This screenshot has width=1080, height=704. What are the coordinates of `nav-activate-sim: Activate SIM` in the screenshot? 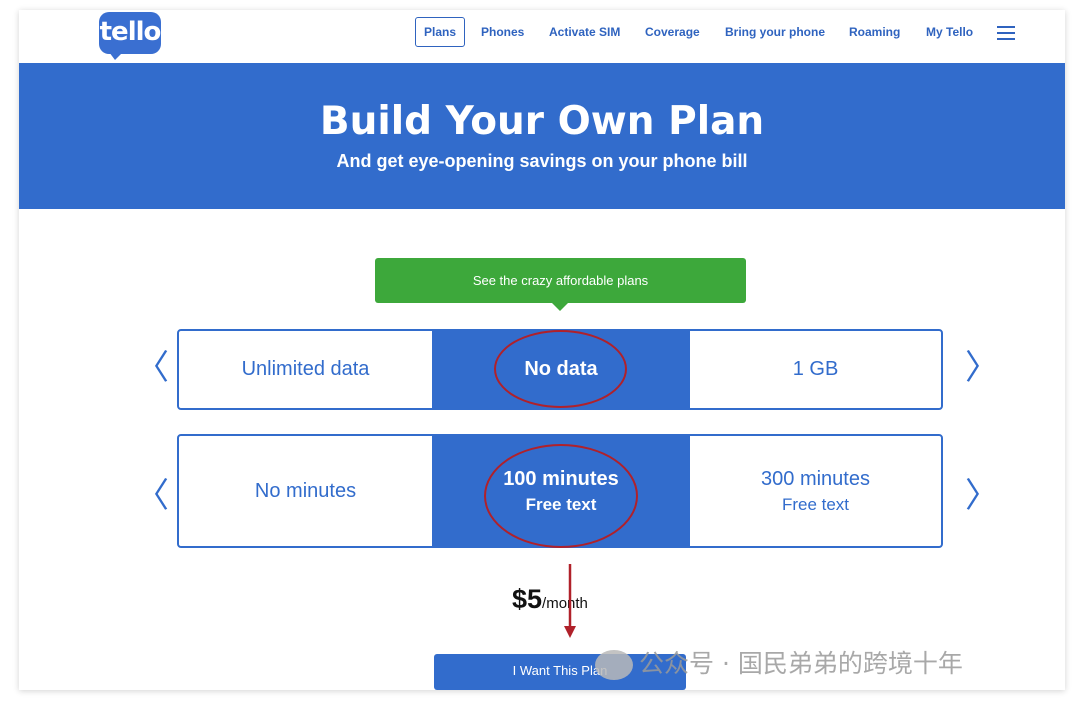 It's located at (584, 32).